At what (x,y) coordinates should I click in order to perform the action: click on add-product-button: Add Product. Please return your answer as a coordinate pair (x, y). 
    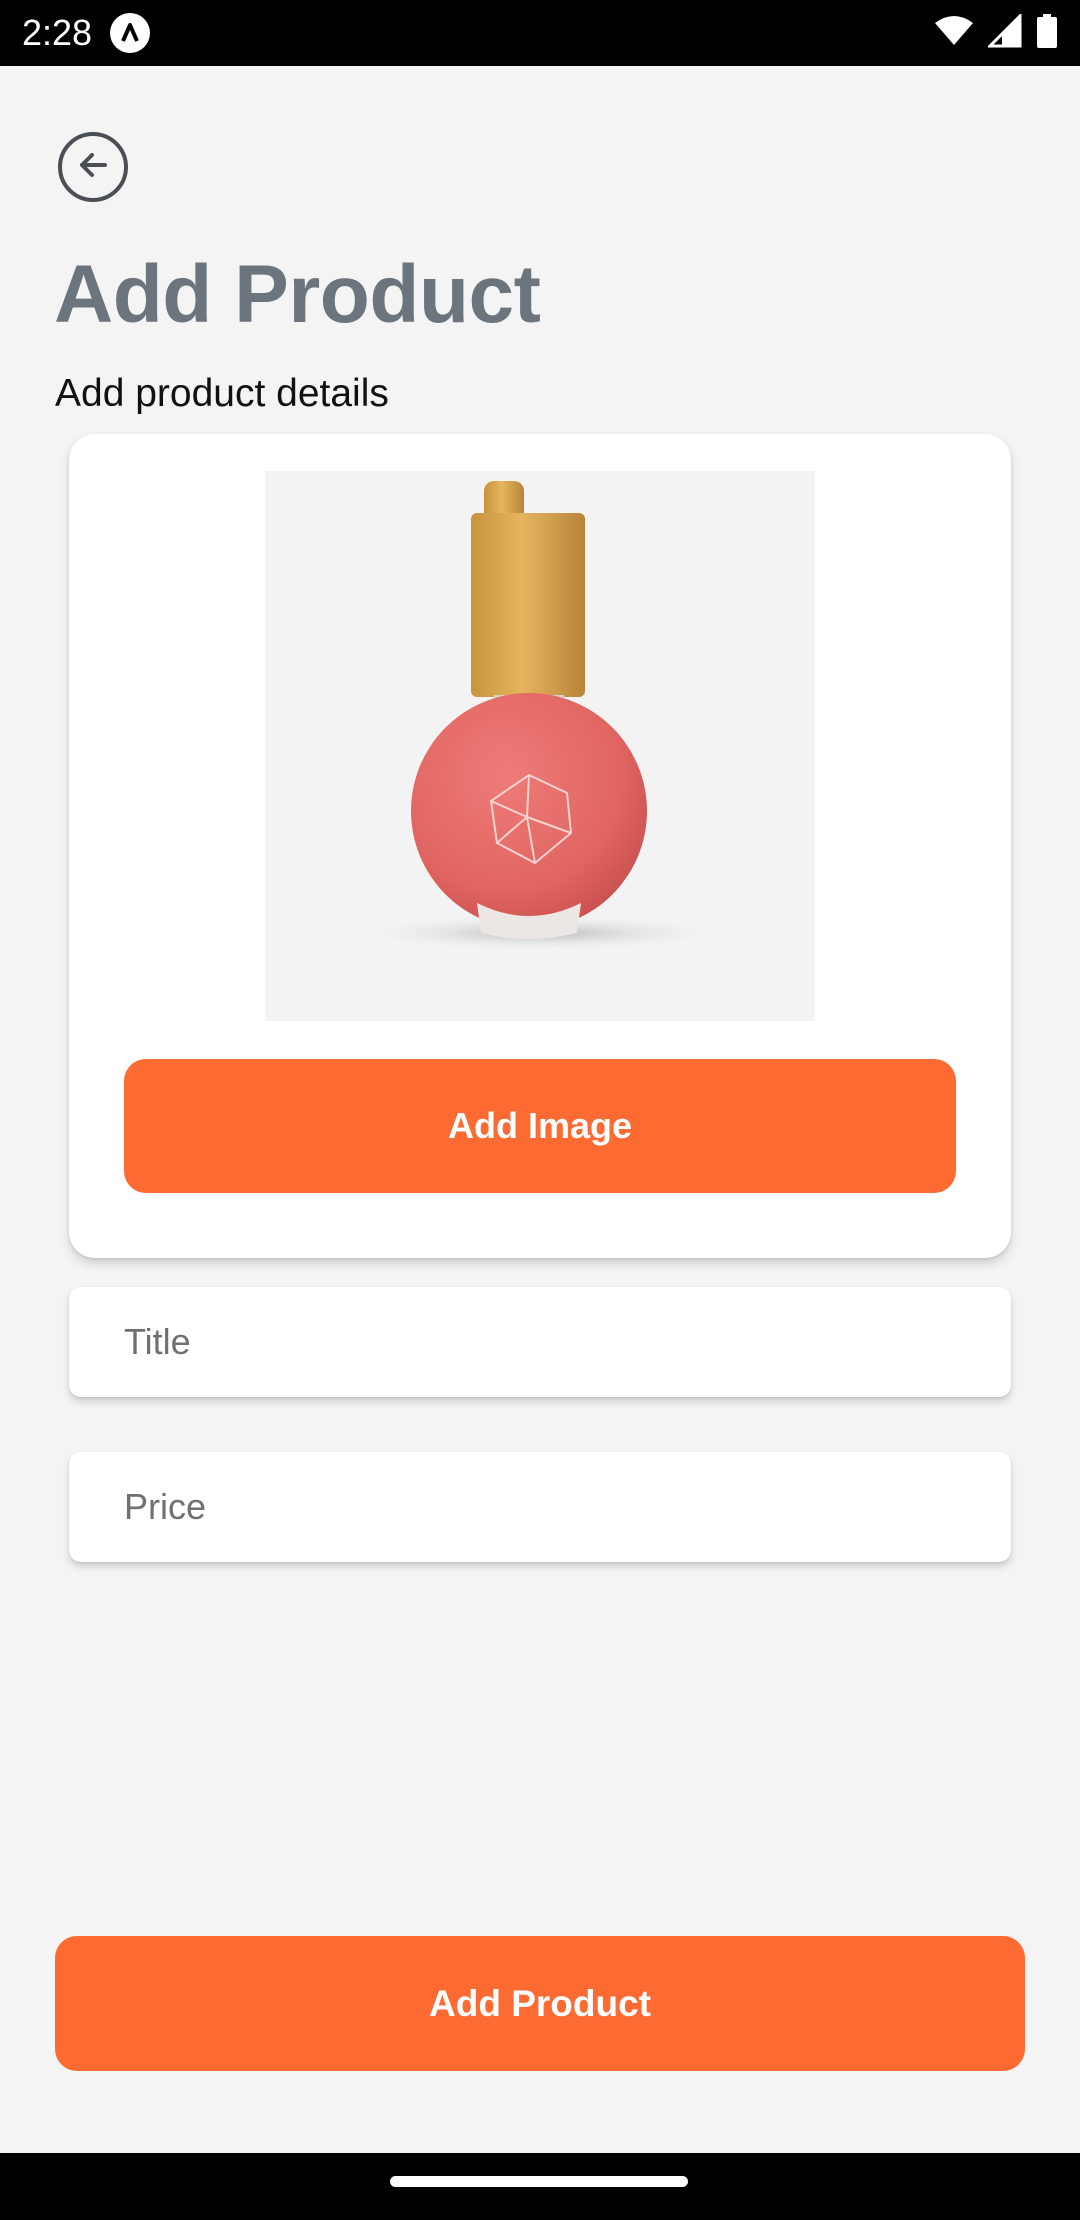
    Looking at the image, I should click on (540, 2003).